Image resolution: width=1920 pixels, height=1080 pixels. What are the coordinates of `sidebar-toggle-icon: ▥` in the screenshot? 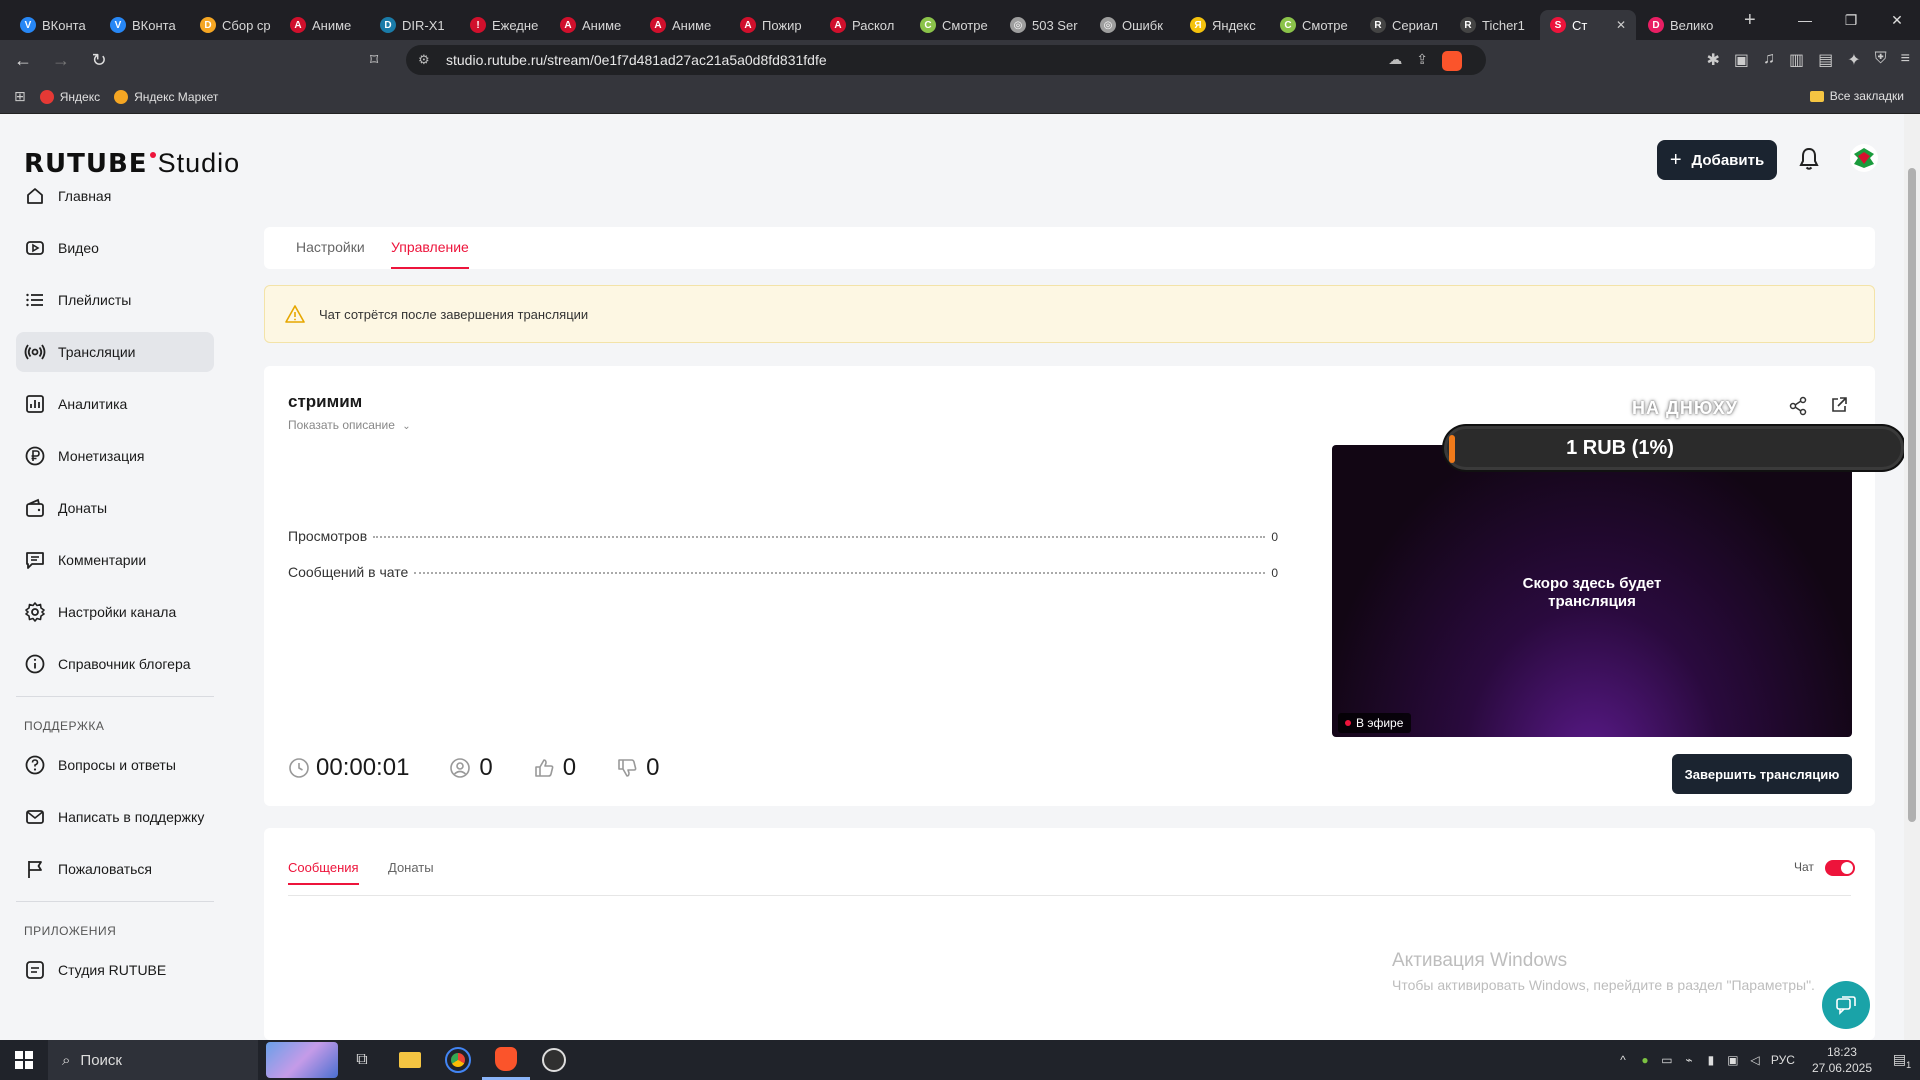 It's located at (1796, 60).